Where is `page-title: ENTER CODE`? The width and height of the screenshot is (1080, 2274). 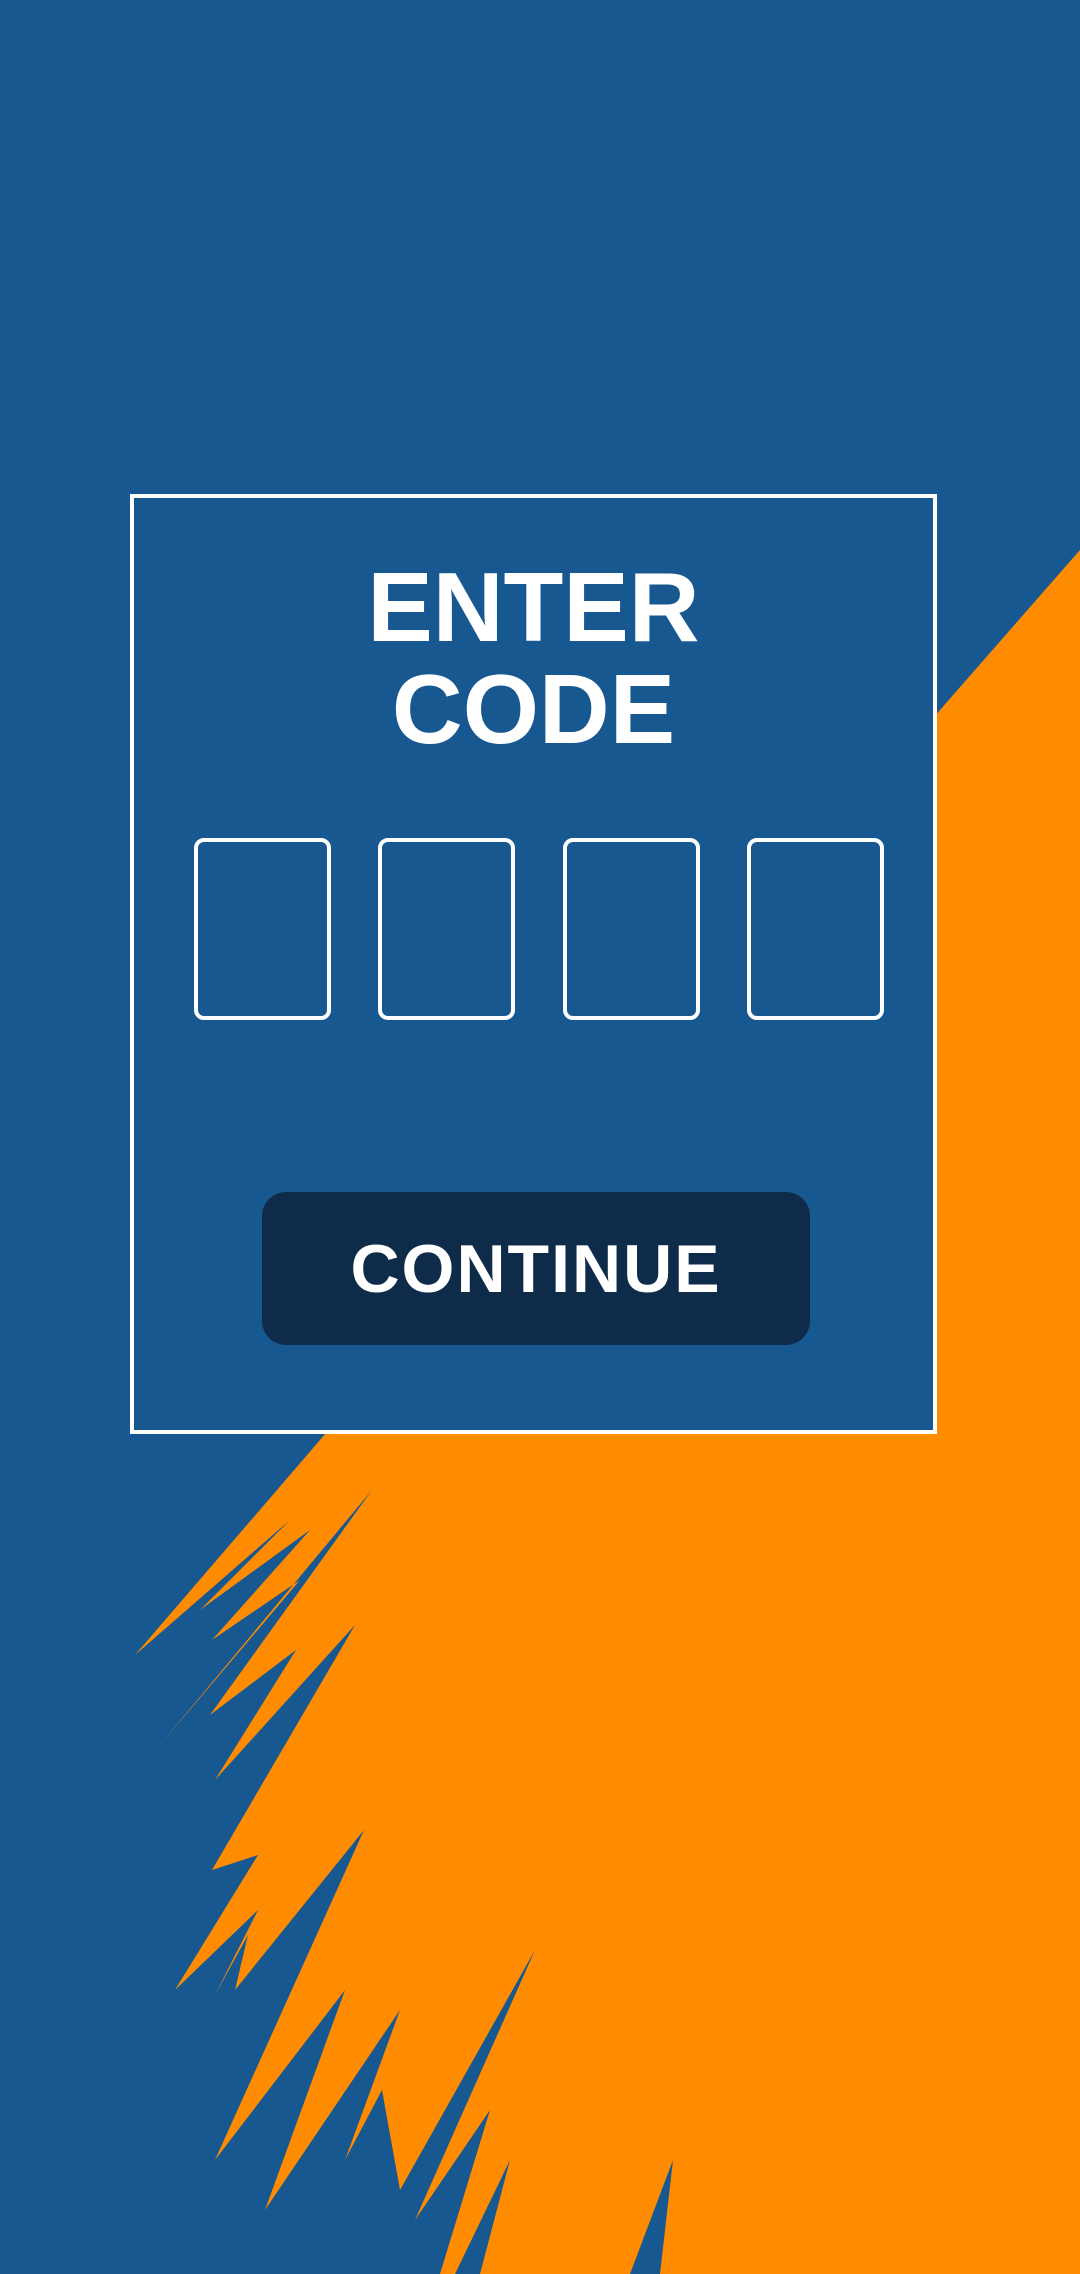 page-title: ENTER CODE is located at coordinates (533, 658).